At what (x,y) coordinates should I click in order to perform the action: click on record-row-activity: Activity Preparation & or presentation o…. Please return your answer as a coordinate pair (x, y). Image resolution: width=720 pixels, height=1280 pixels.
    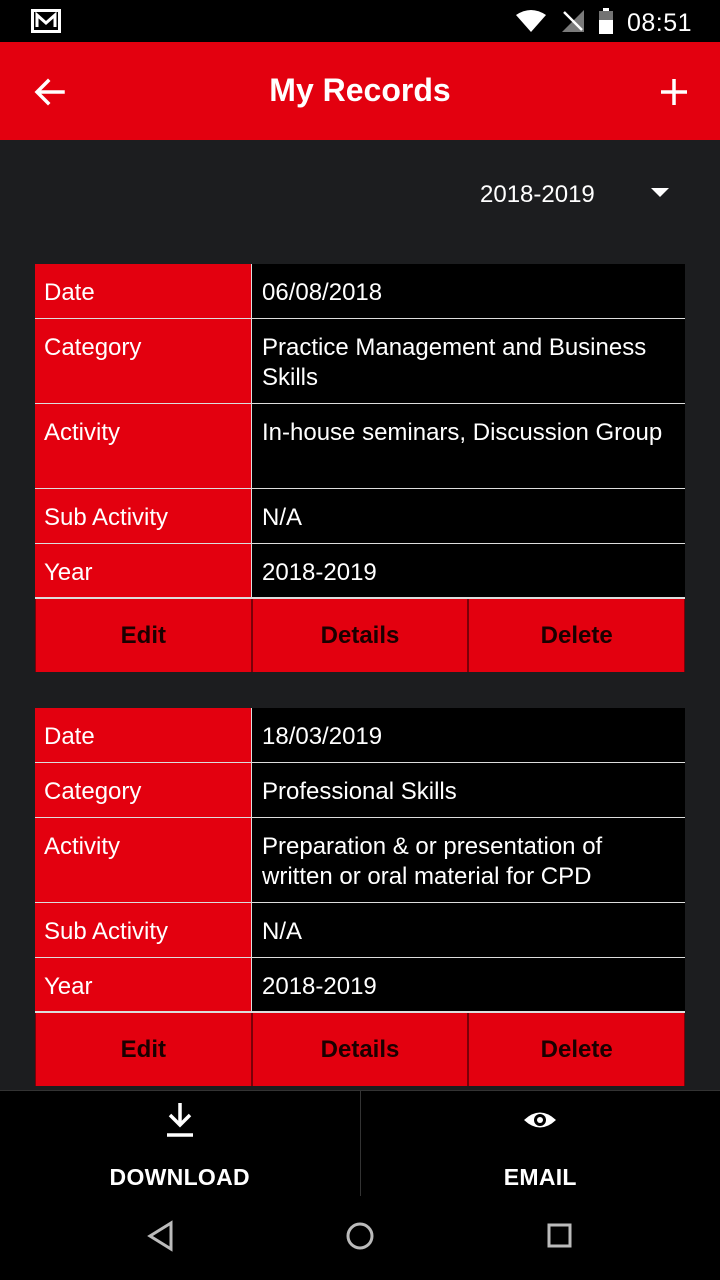
    Looking at the image, I should click on (360, 860).